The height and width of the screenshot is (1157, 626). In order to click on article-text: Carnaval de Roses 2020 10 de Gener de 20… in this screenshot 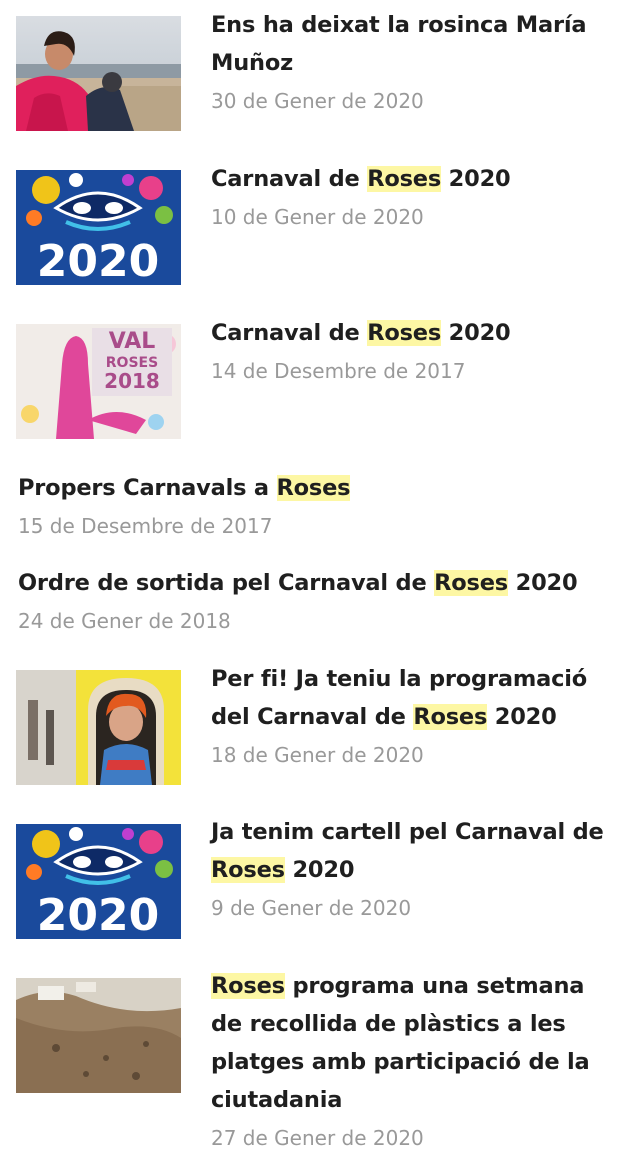, I will do `click(413, 198)`.